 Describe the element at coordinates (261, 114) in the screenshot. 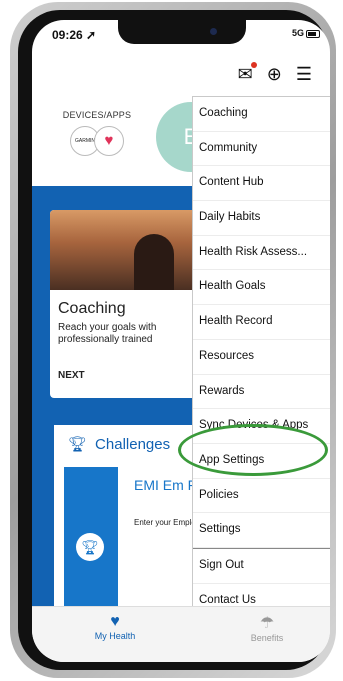

I see `menu-item-coaching: Coaching` at that location.